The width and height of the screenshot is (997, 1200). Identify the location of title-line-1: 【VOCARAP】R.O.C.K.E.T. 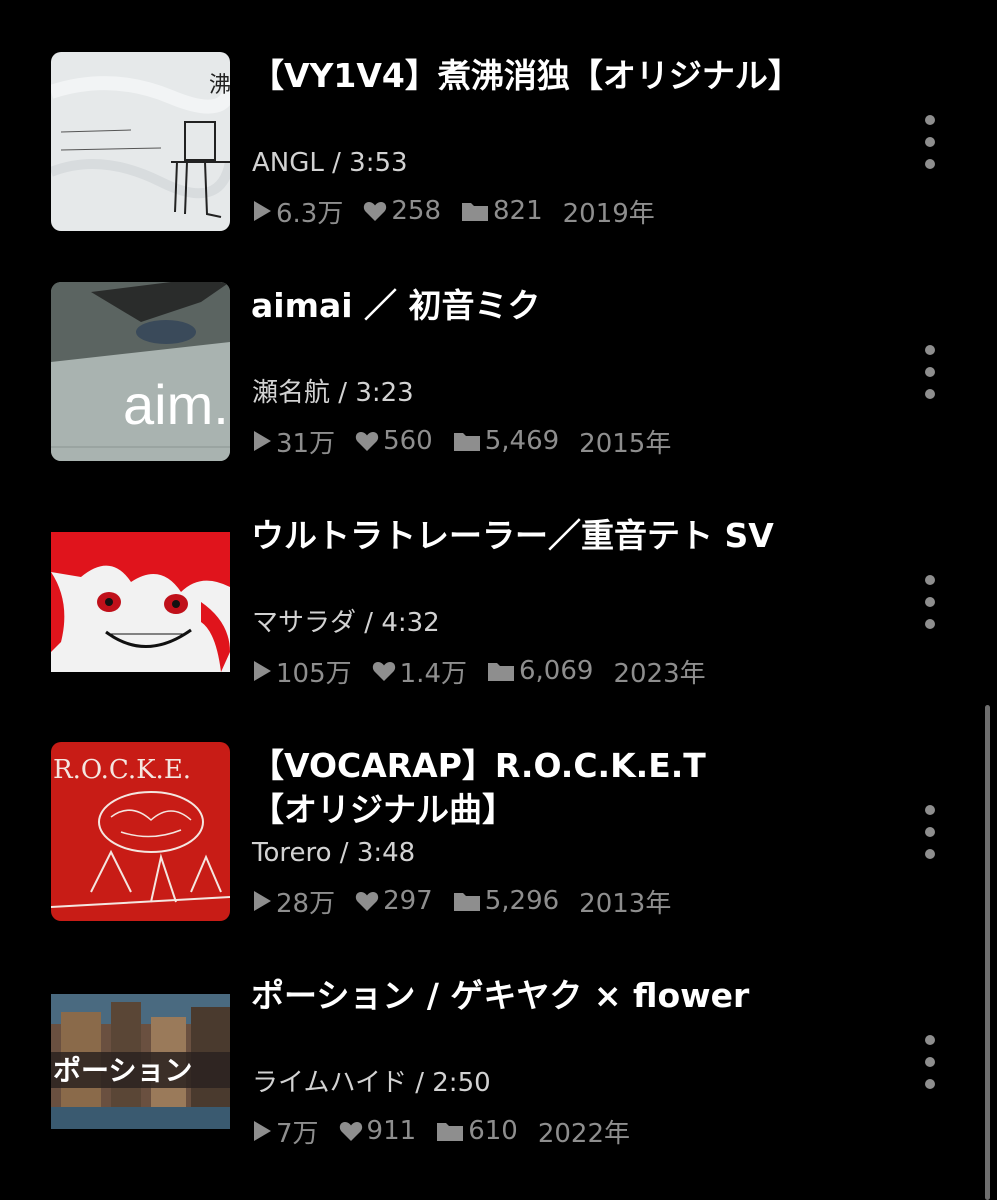
(478, 765).